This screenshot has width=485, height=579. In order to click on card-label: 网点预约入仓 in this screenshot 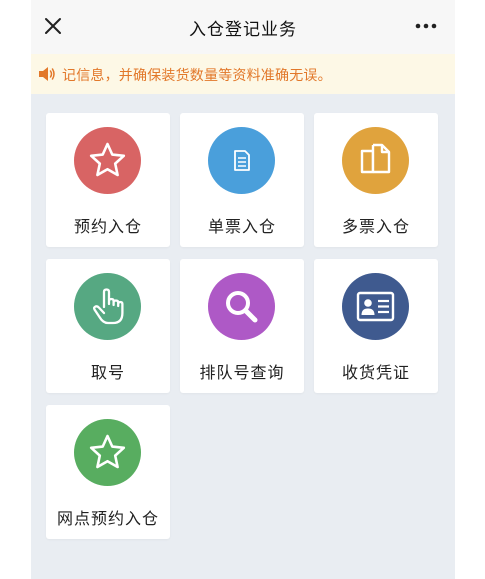, I will do `click(107, 518)`.